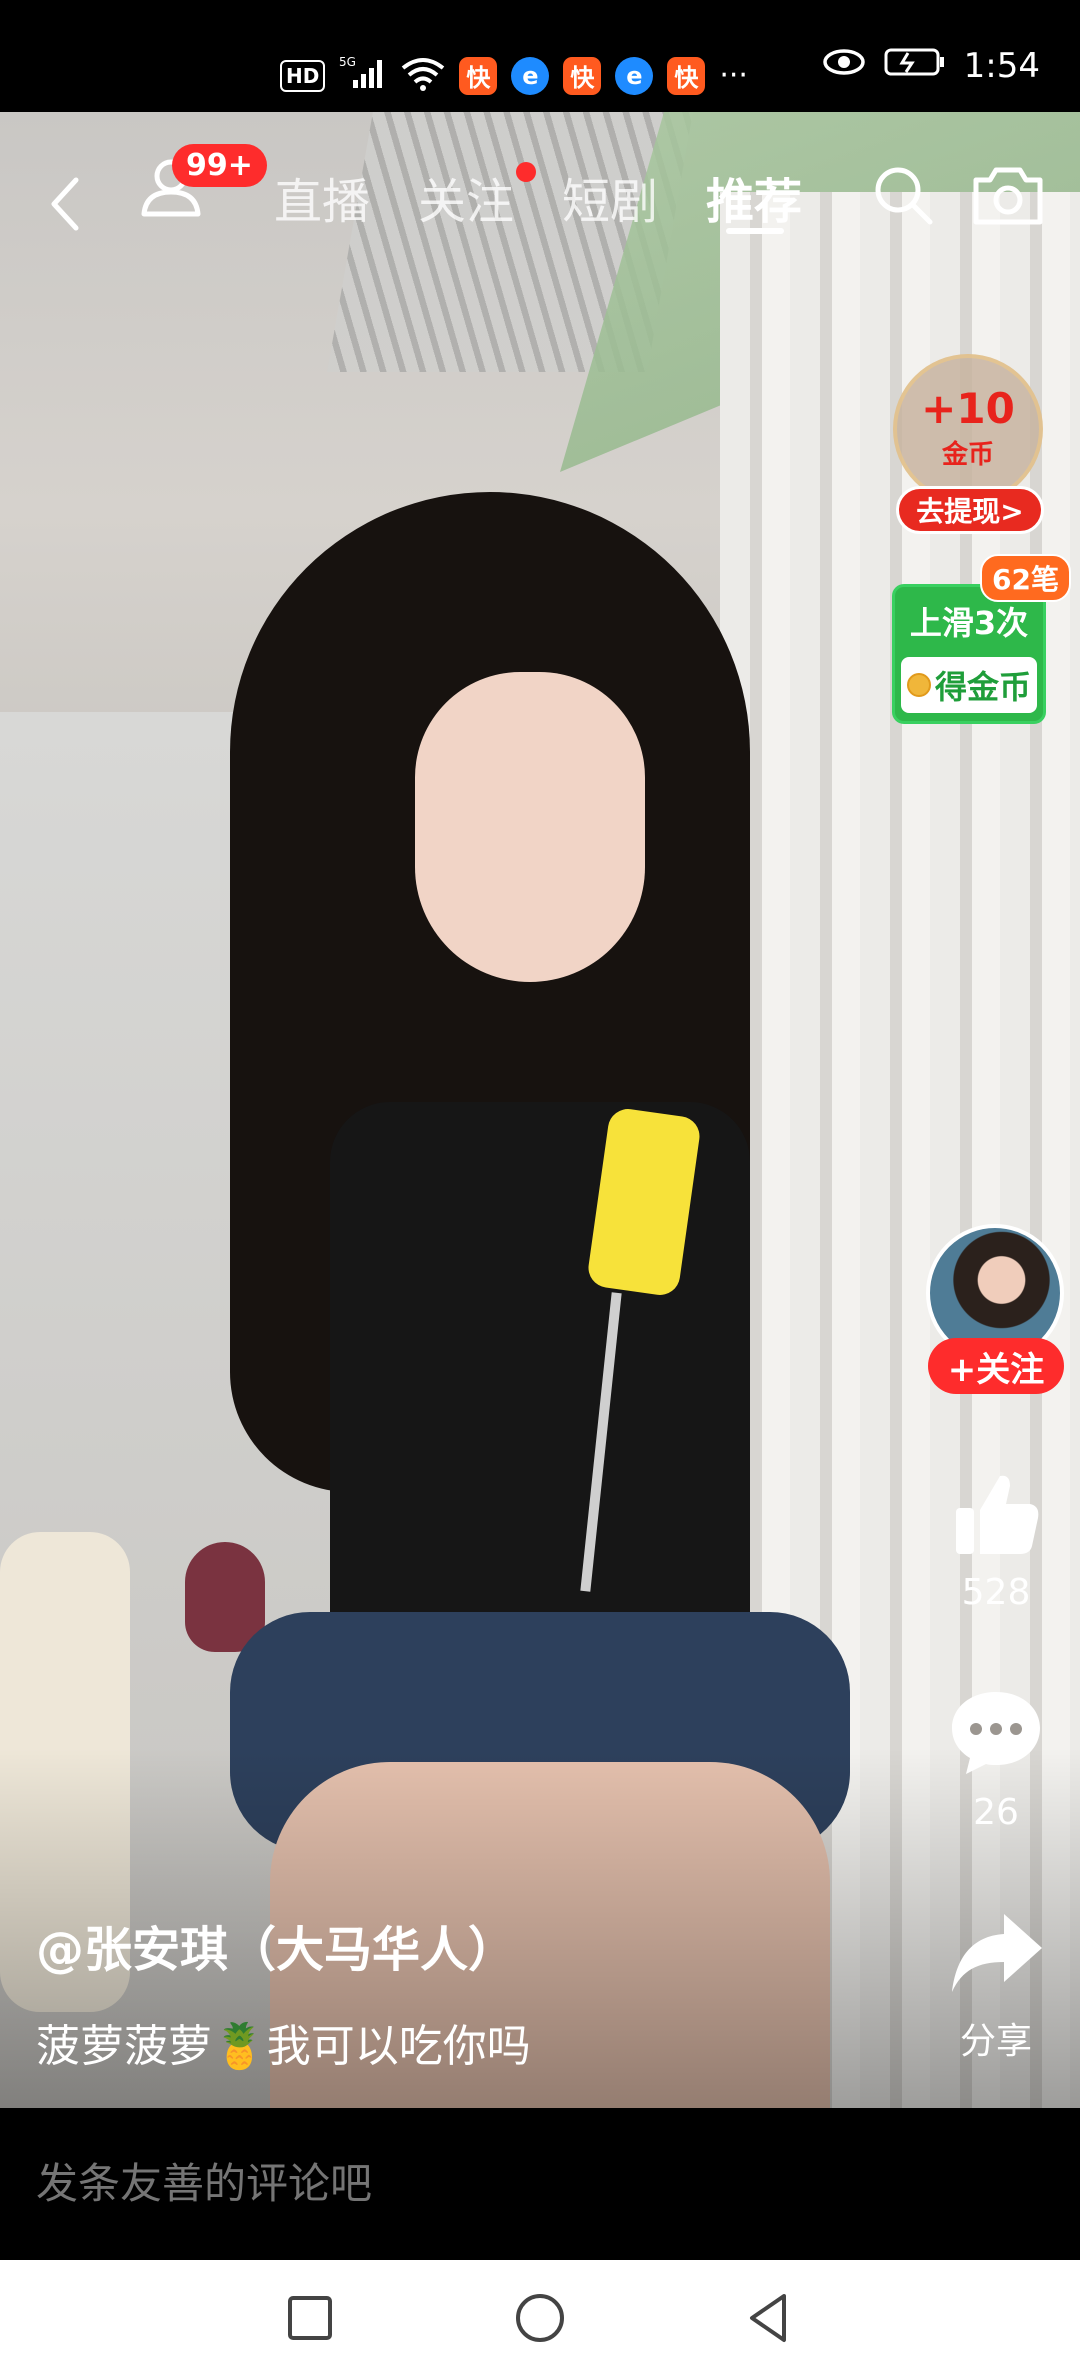 The width and height of the screenshot is (1080, 2376). I want to click on like-button: 528, so click(996, 1539).